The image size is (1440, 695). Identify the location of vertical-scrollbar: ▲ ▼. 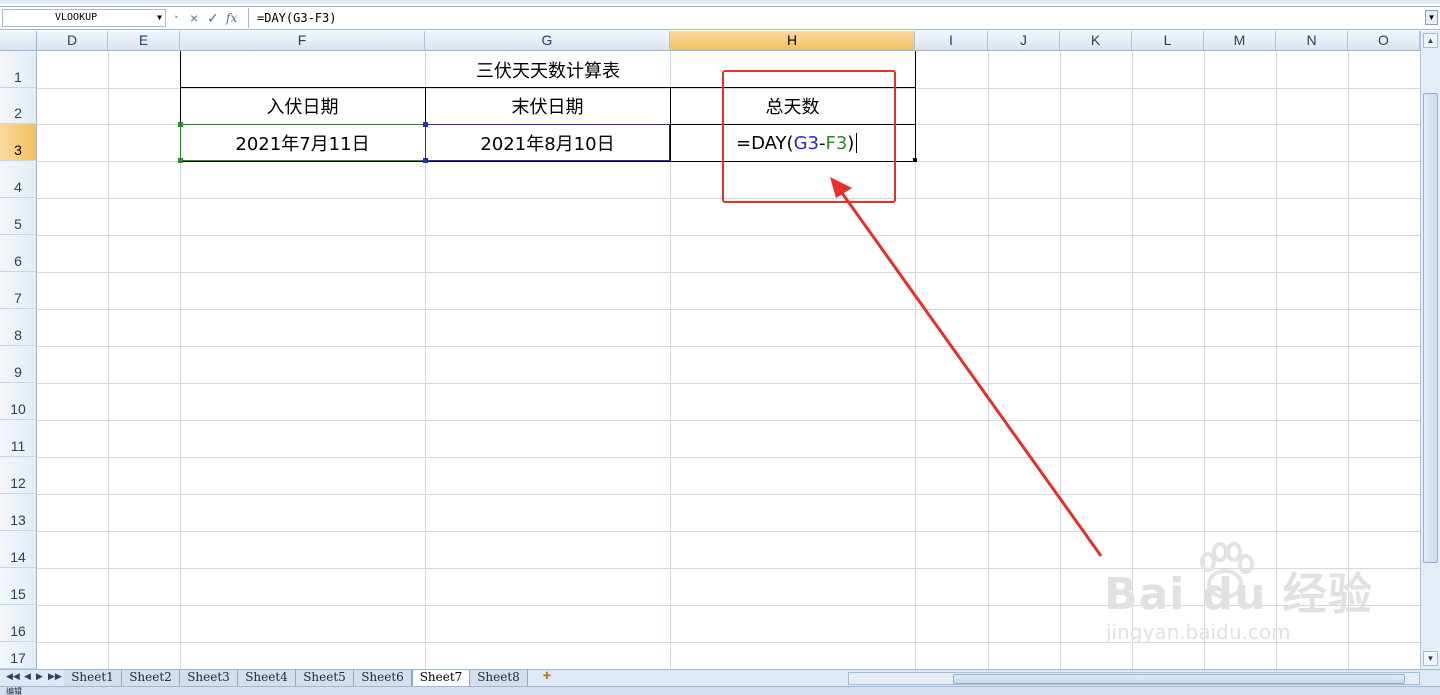
(1430, 350).